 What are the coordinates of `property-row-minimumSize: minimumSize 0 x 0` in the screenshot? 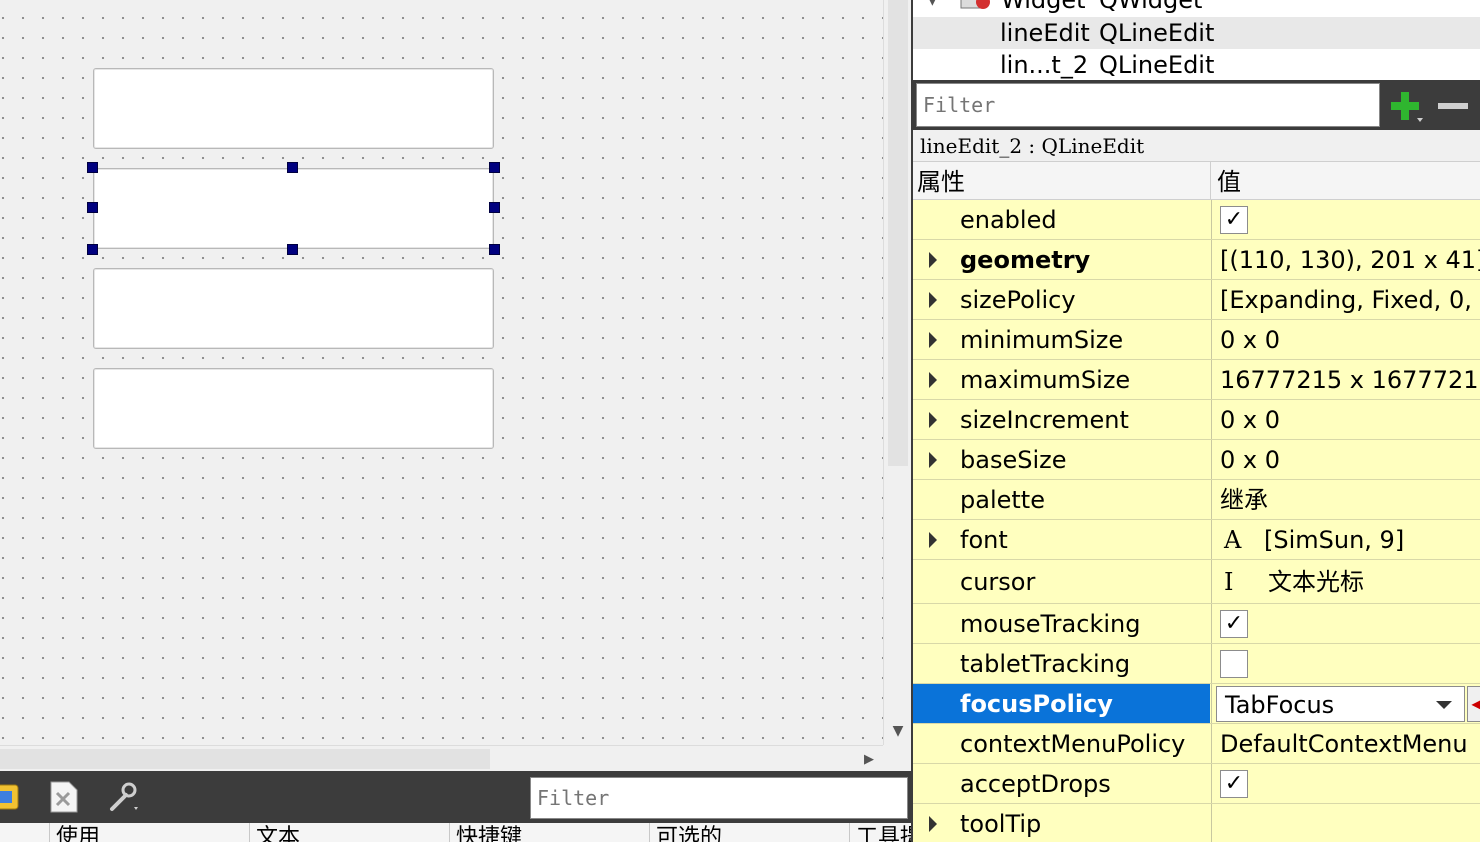 It's located at (1196, 340).